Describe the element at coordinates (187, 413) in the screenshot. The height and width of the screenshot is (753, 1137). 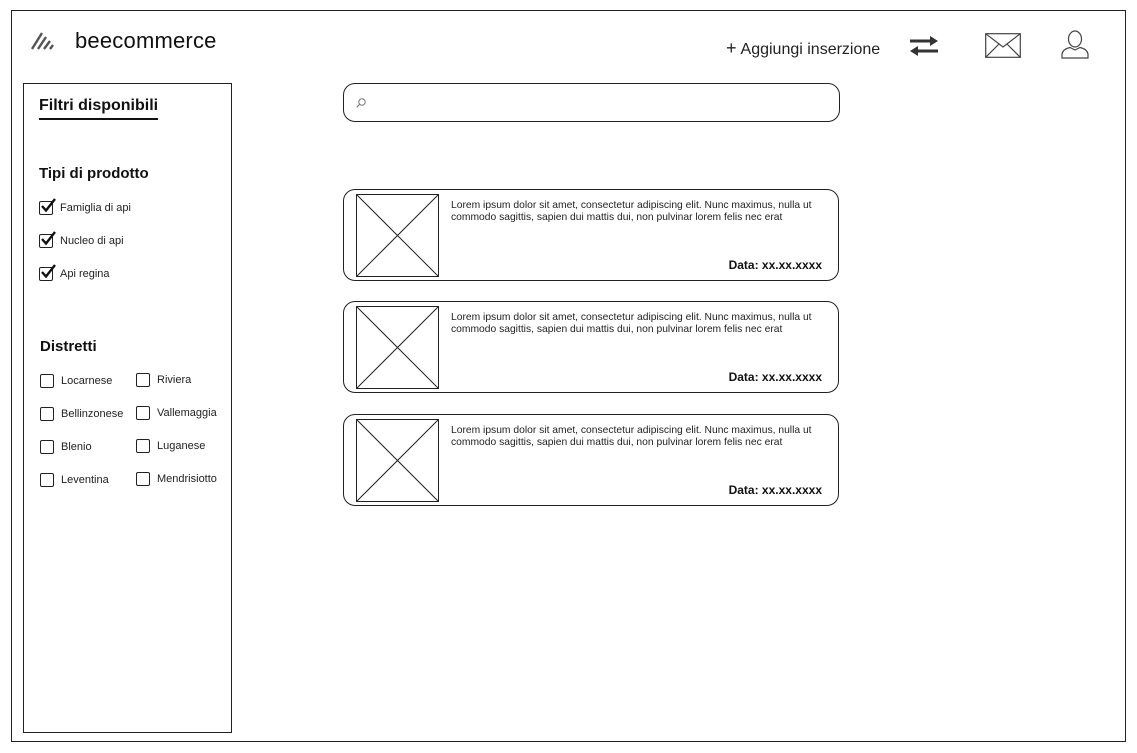
I see `checkbox-label: Vallemaggia` at that location.